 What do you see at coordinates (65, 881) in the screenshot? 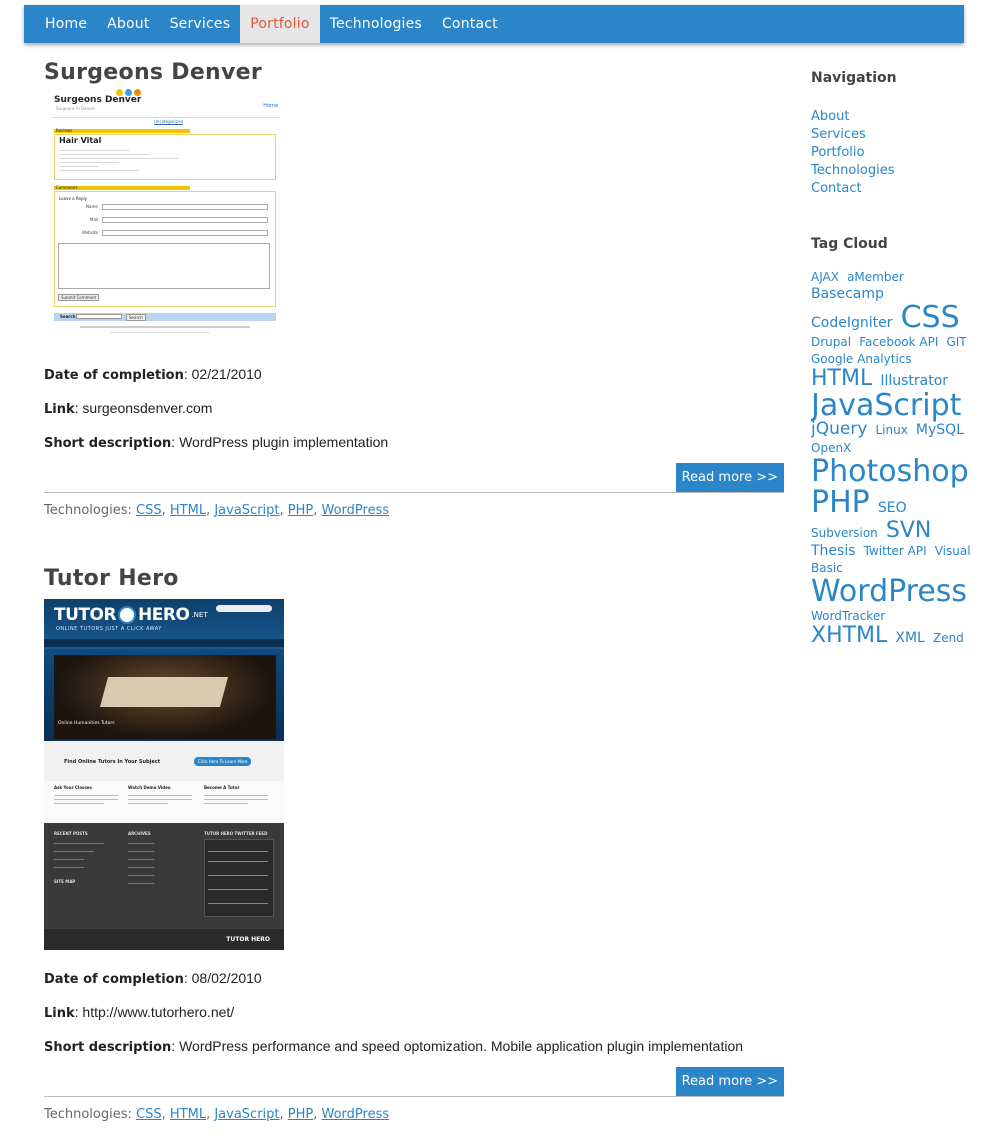
I see `thumb-footer-sitemap: SITE MAP` at bounding box center [65, 881].